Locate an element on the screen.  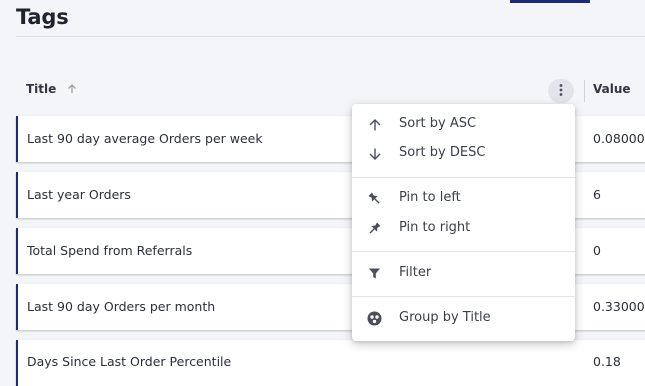
menu-item-label: Pin to right is located at coordinates (435, 227).